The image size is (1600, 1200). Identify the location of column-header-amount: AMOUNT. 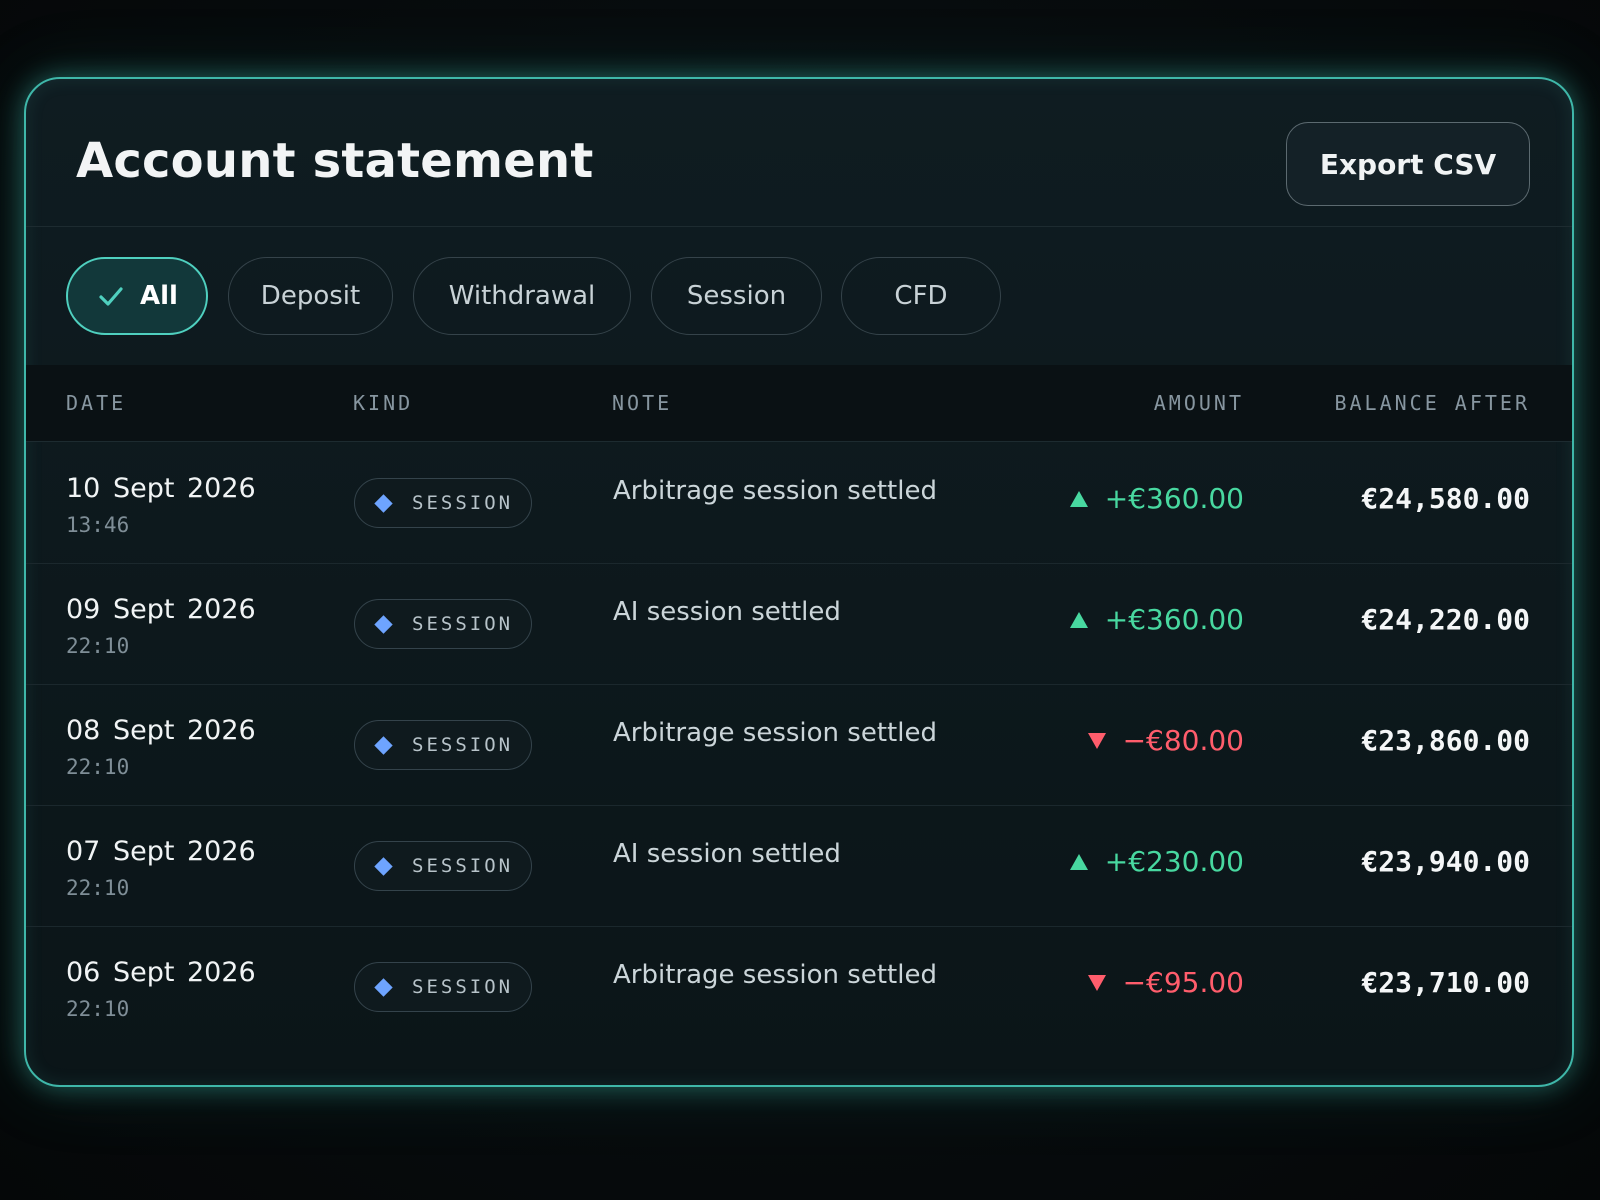
(1199, 403).